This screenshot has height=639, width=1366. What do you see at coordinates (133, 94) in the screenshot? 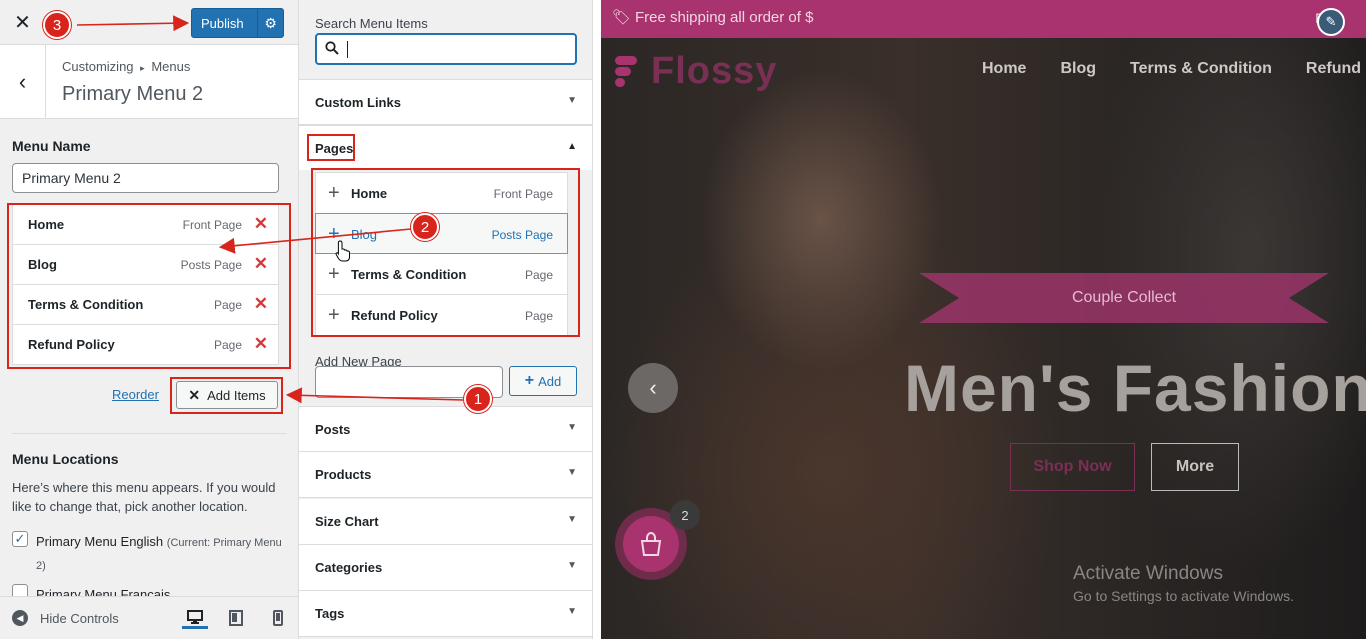
I see `page-title: Primary Menu 2` at bounding box center [133, 94].